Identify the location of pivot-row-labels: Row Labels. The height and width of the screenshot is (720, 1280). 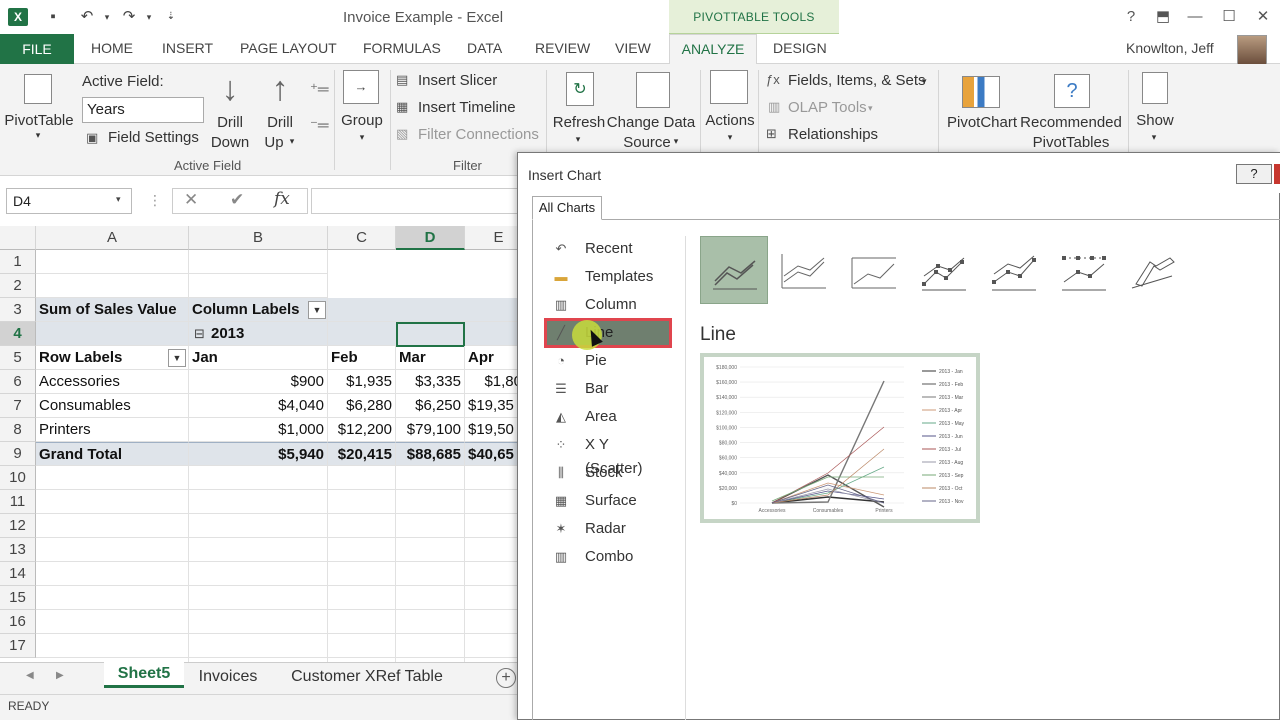
(112, 358).